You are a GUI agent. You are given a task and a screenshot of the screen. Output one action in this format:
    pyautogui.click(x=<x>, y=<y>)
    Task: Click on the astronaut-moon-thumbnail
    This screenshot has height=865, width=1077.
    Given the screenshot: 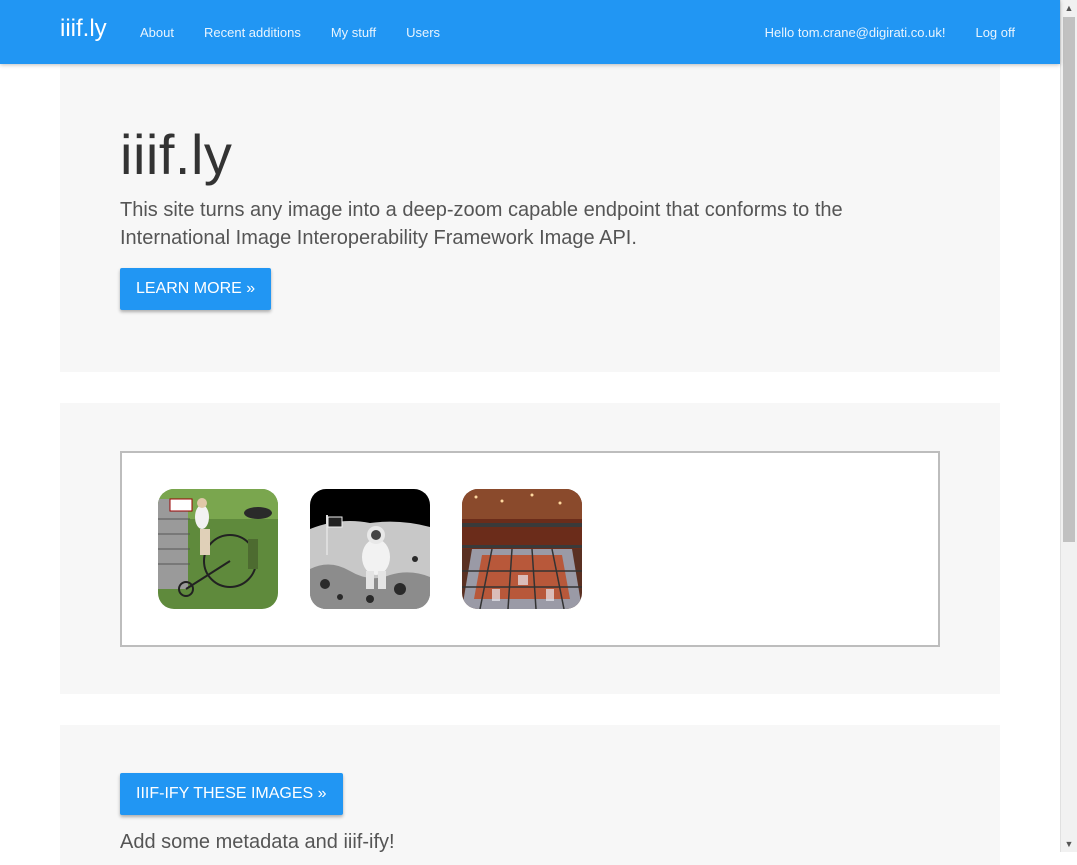 What is the action you would take?
    pyautogui.click(x=370, y=549)
    